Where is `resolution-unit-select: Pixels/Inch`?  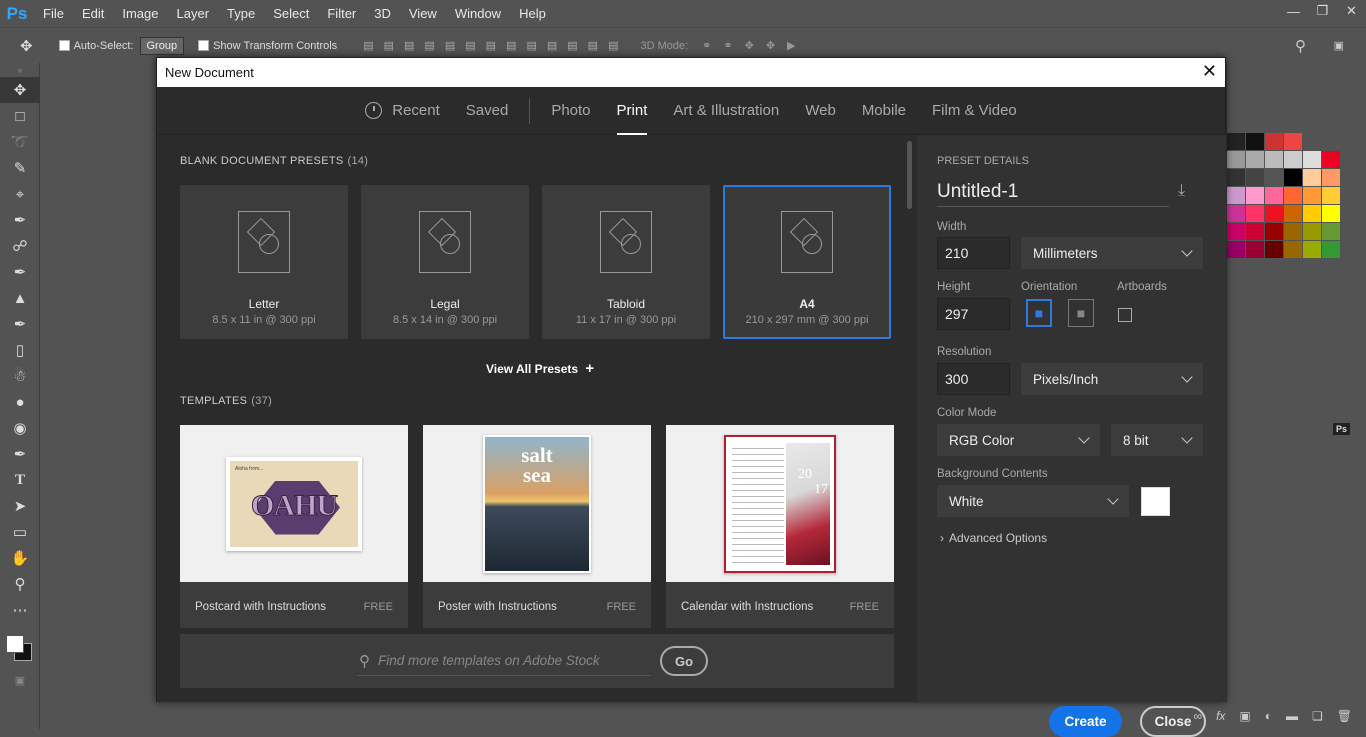
resolution-unit-select: Pixels/Inch is located at coordinates (1112, 379).